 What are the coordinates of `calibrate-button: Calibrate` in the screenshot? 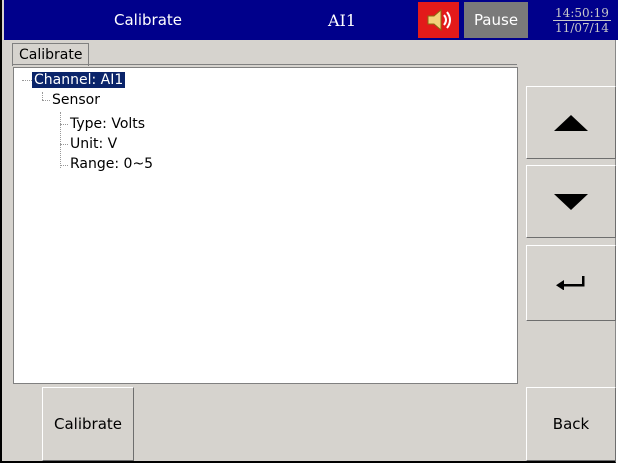 It's located at (88, 424).